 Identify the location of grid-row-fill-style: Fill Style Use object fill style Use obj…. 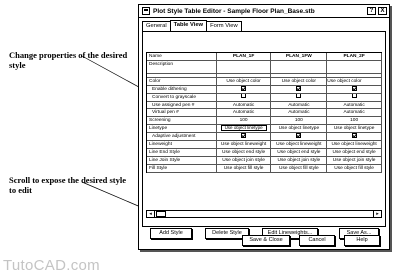
(264, 168).